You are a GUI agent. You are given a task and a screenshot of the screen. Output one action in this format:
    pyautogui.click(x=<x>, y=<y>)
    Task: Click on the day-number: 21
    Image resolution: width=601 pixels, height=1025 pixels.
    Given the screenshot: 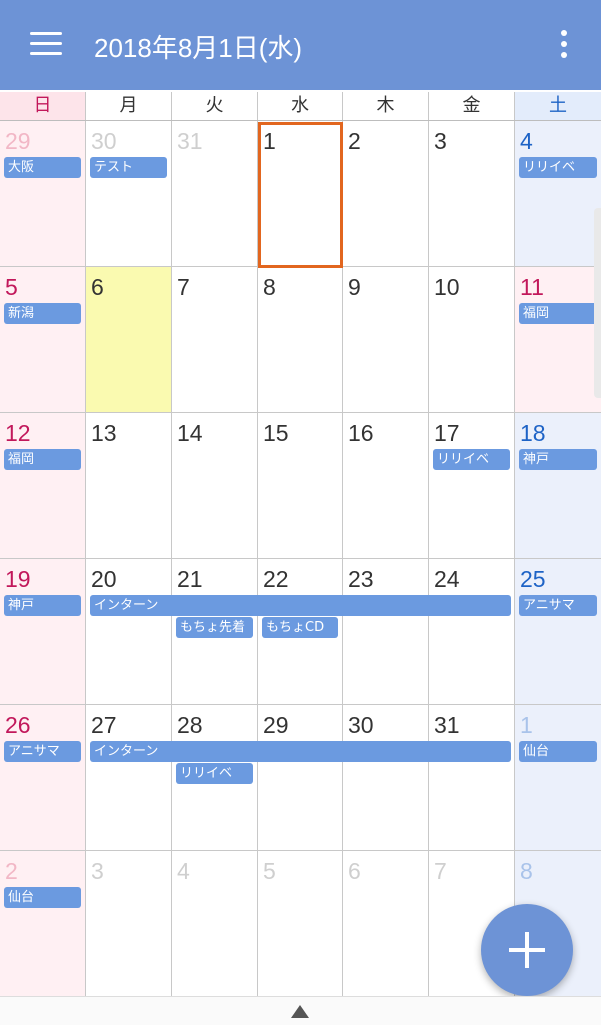 What is the action you would take?
    pyautogui.click(x=190, y=579)
    